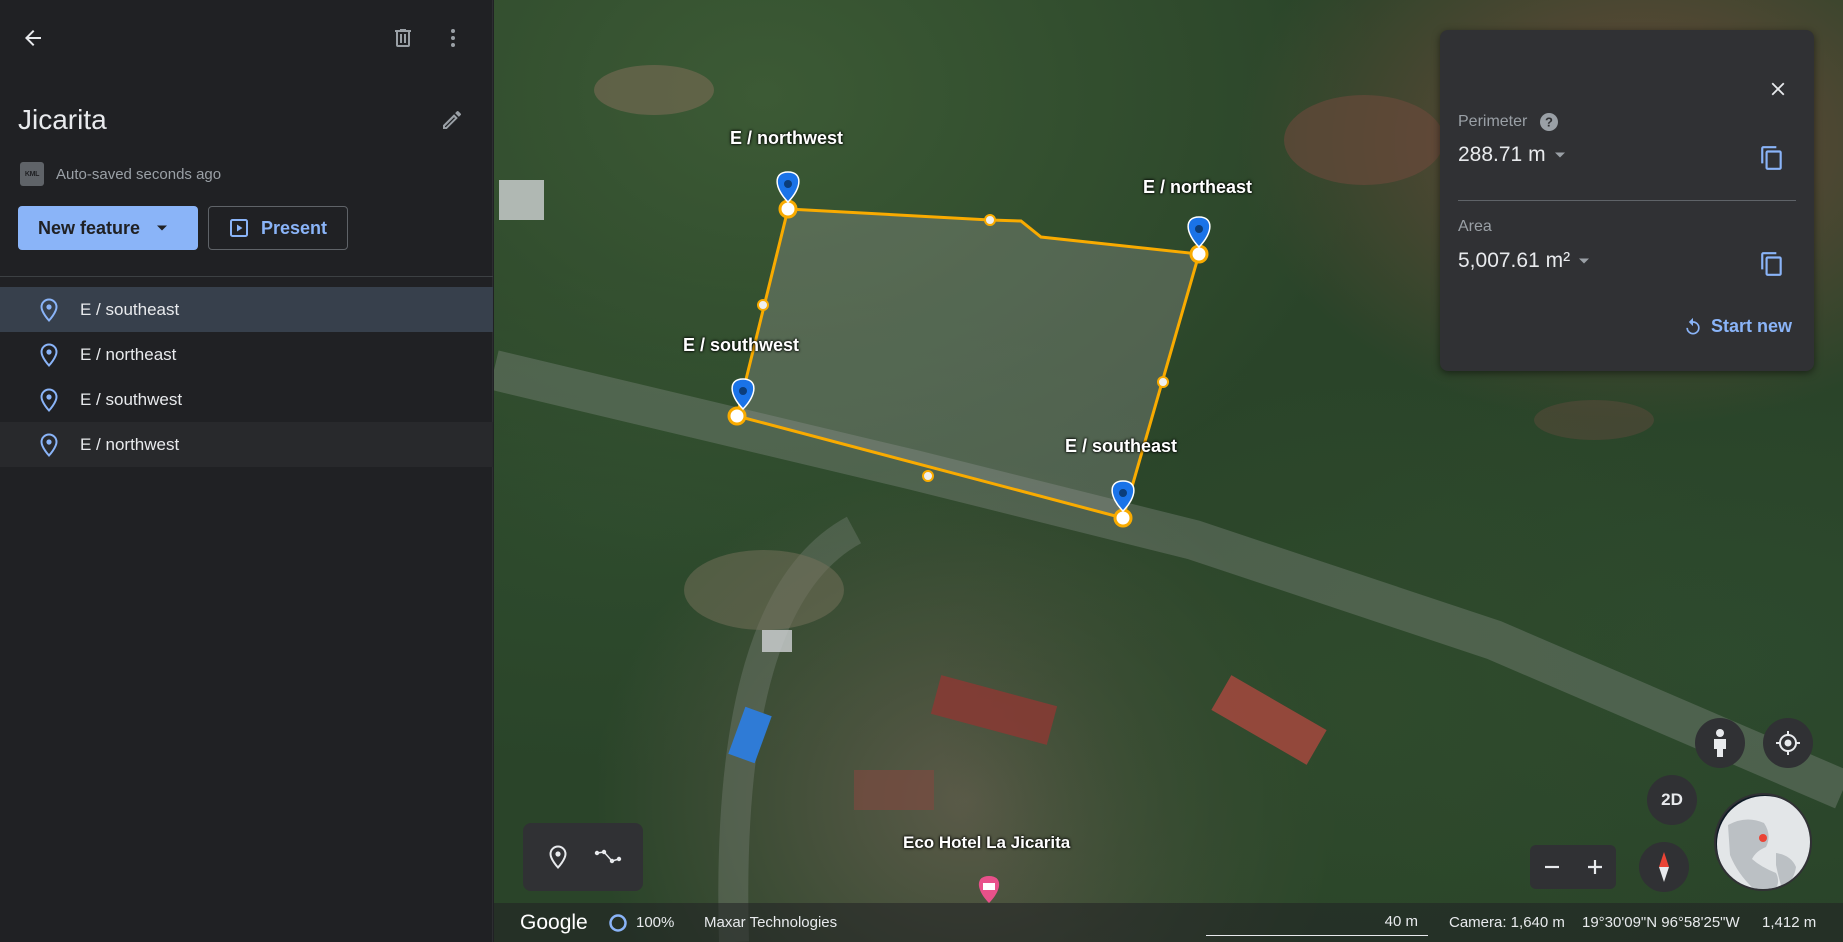 The width and height of the screenshot is (1843, 942). What do you see at coordinates (246, 399) in the screenshot?
I see `feature-item-southwest: E / southwest` at bounding box center [246, 399].